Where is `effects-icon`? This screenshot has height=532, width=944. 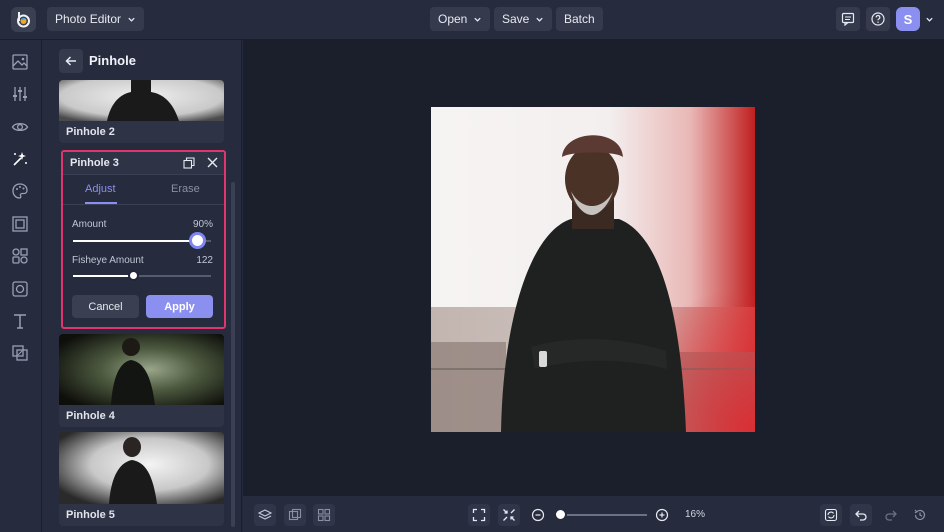 effects-icon is located at coordinates (20, 159).